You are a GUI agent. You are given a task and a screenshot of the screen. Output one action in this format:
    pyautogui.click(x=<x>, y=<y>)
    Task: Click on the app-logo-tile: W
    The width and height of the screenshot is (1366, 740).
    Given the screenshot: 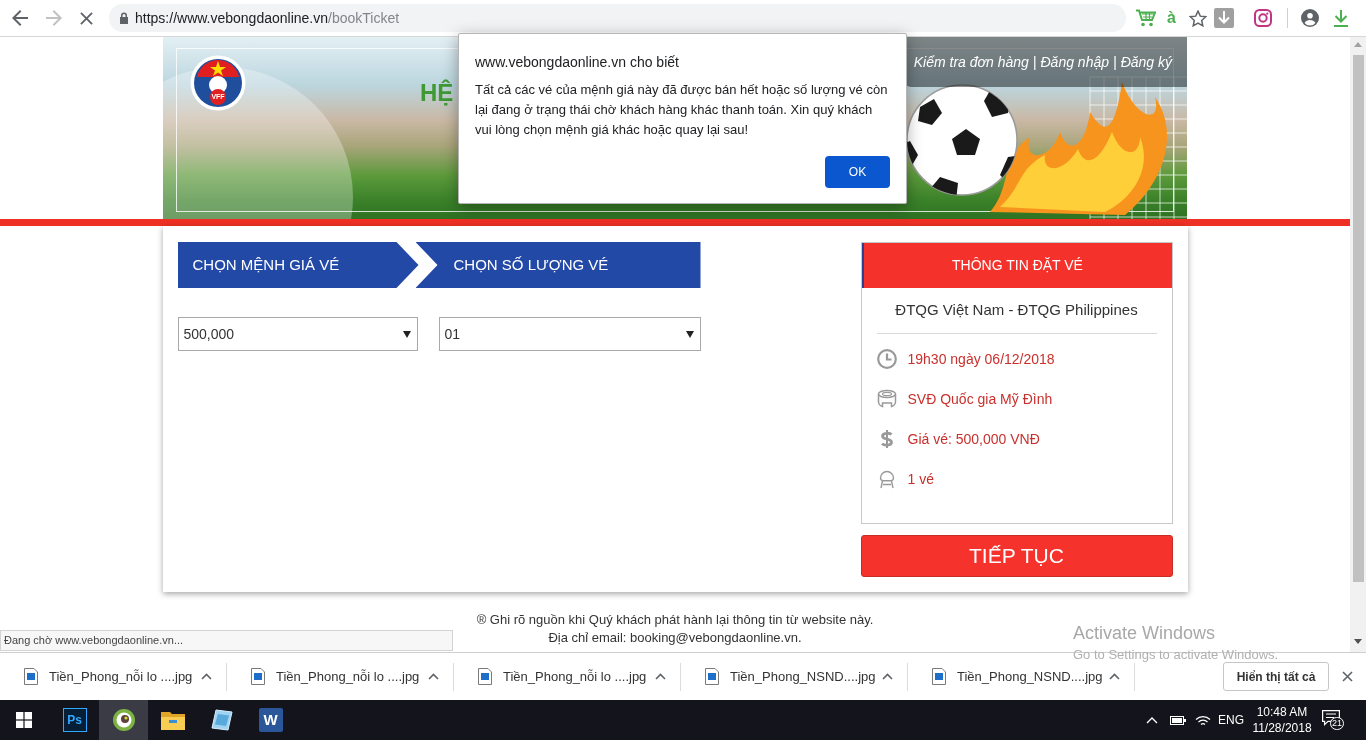 What is the action you would take?
    pyautogui.click(x=270, y=720)
    